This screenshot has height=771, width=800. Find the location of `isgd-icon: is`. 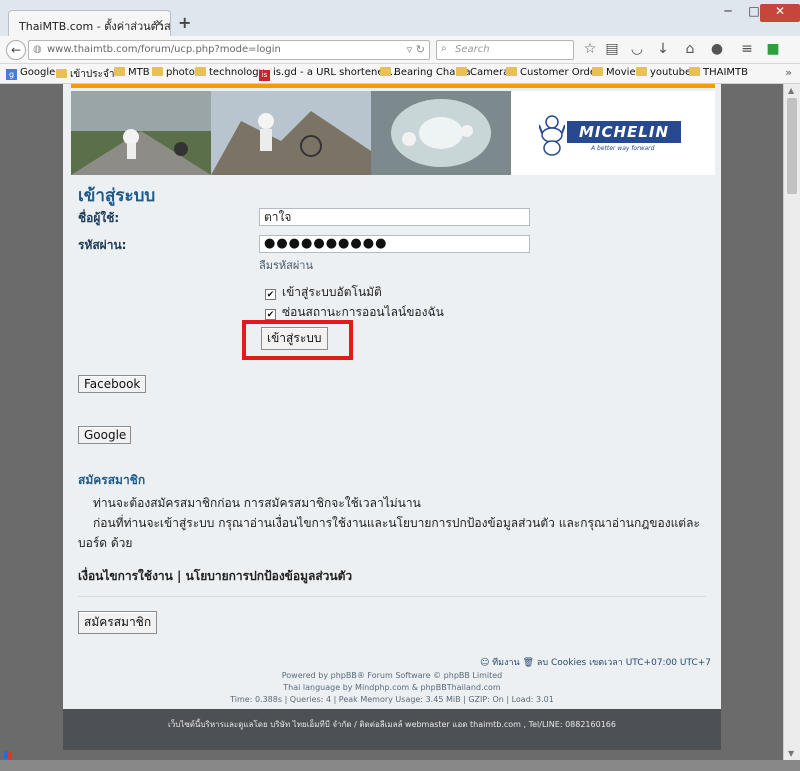

isgd-icon: is is located at coordinates (264, 75).